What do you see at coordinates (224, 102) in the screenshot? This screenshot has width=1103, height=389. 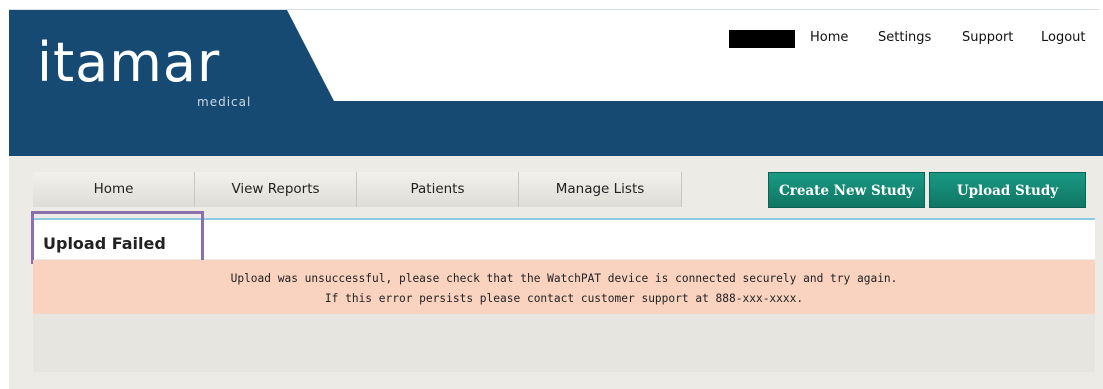 I see `logo-subtitle: medical` at bounding box center [224, 102].